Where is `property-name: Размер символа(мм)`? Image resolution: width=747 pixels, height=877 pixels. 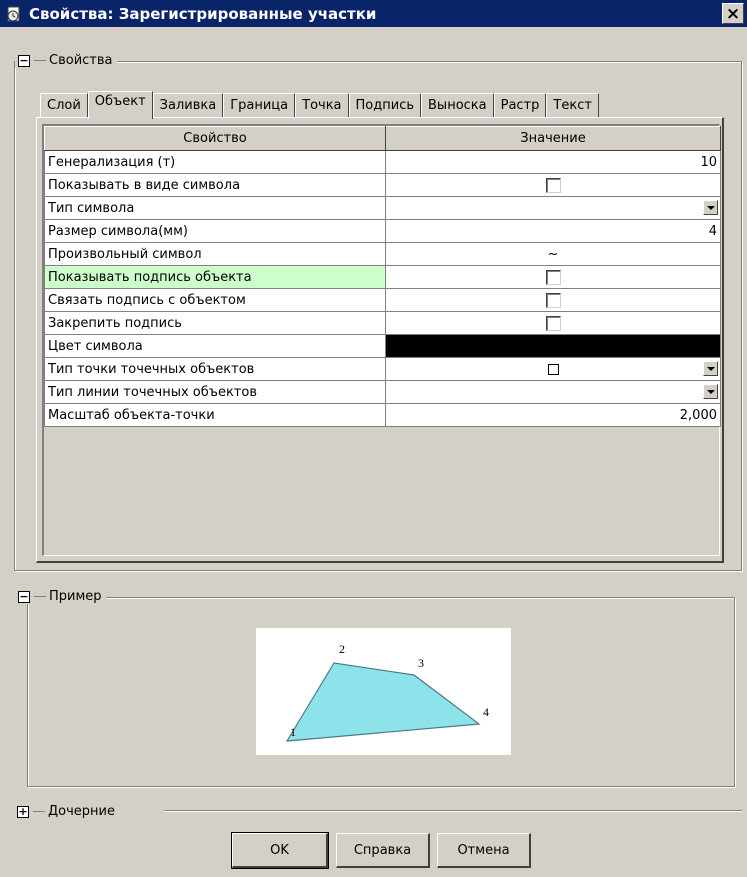 property-name: Размер символа(мм) is located at coordinates (215, 231).